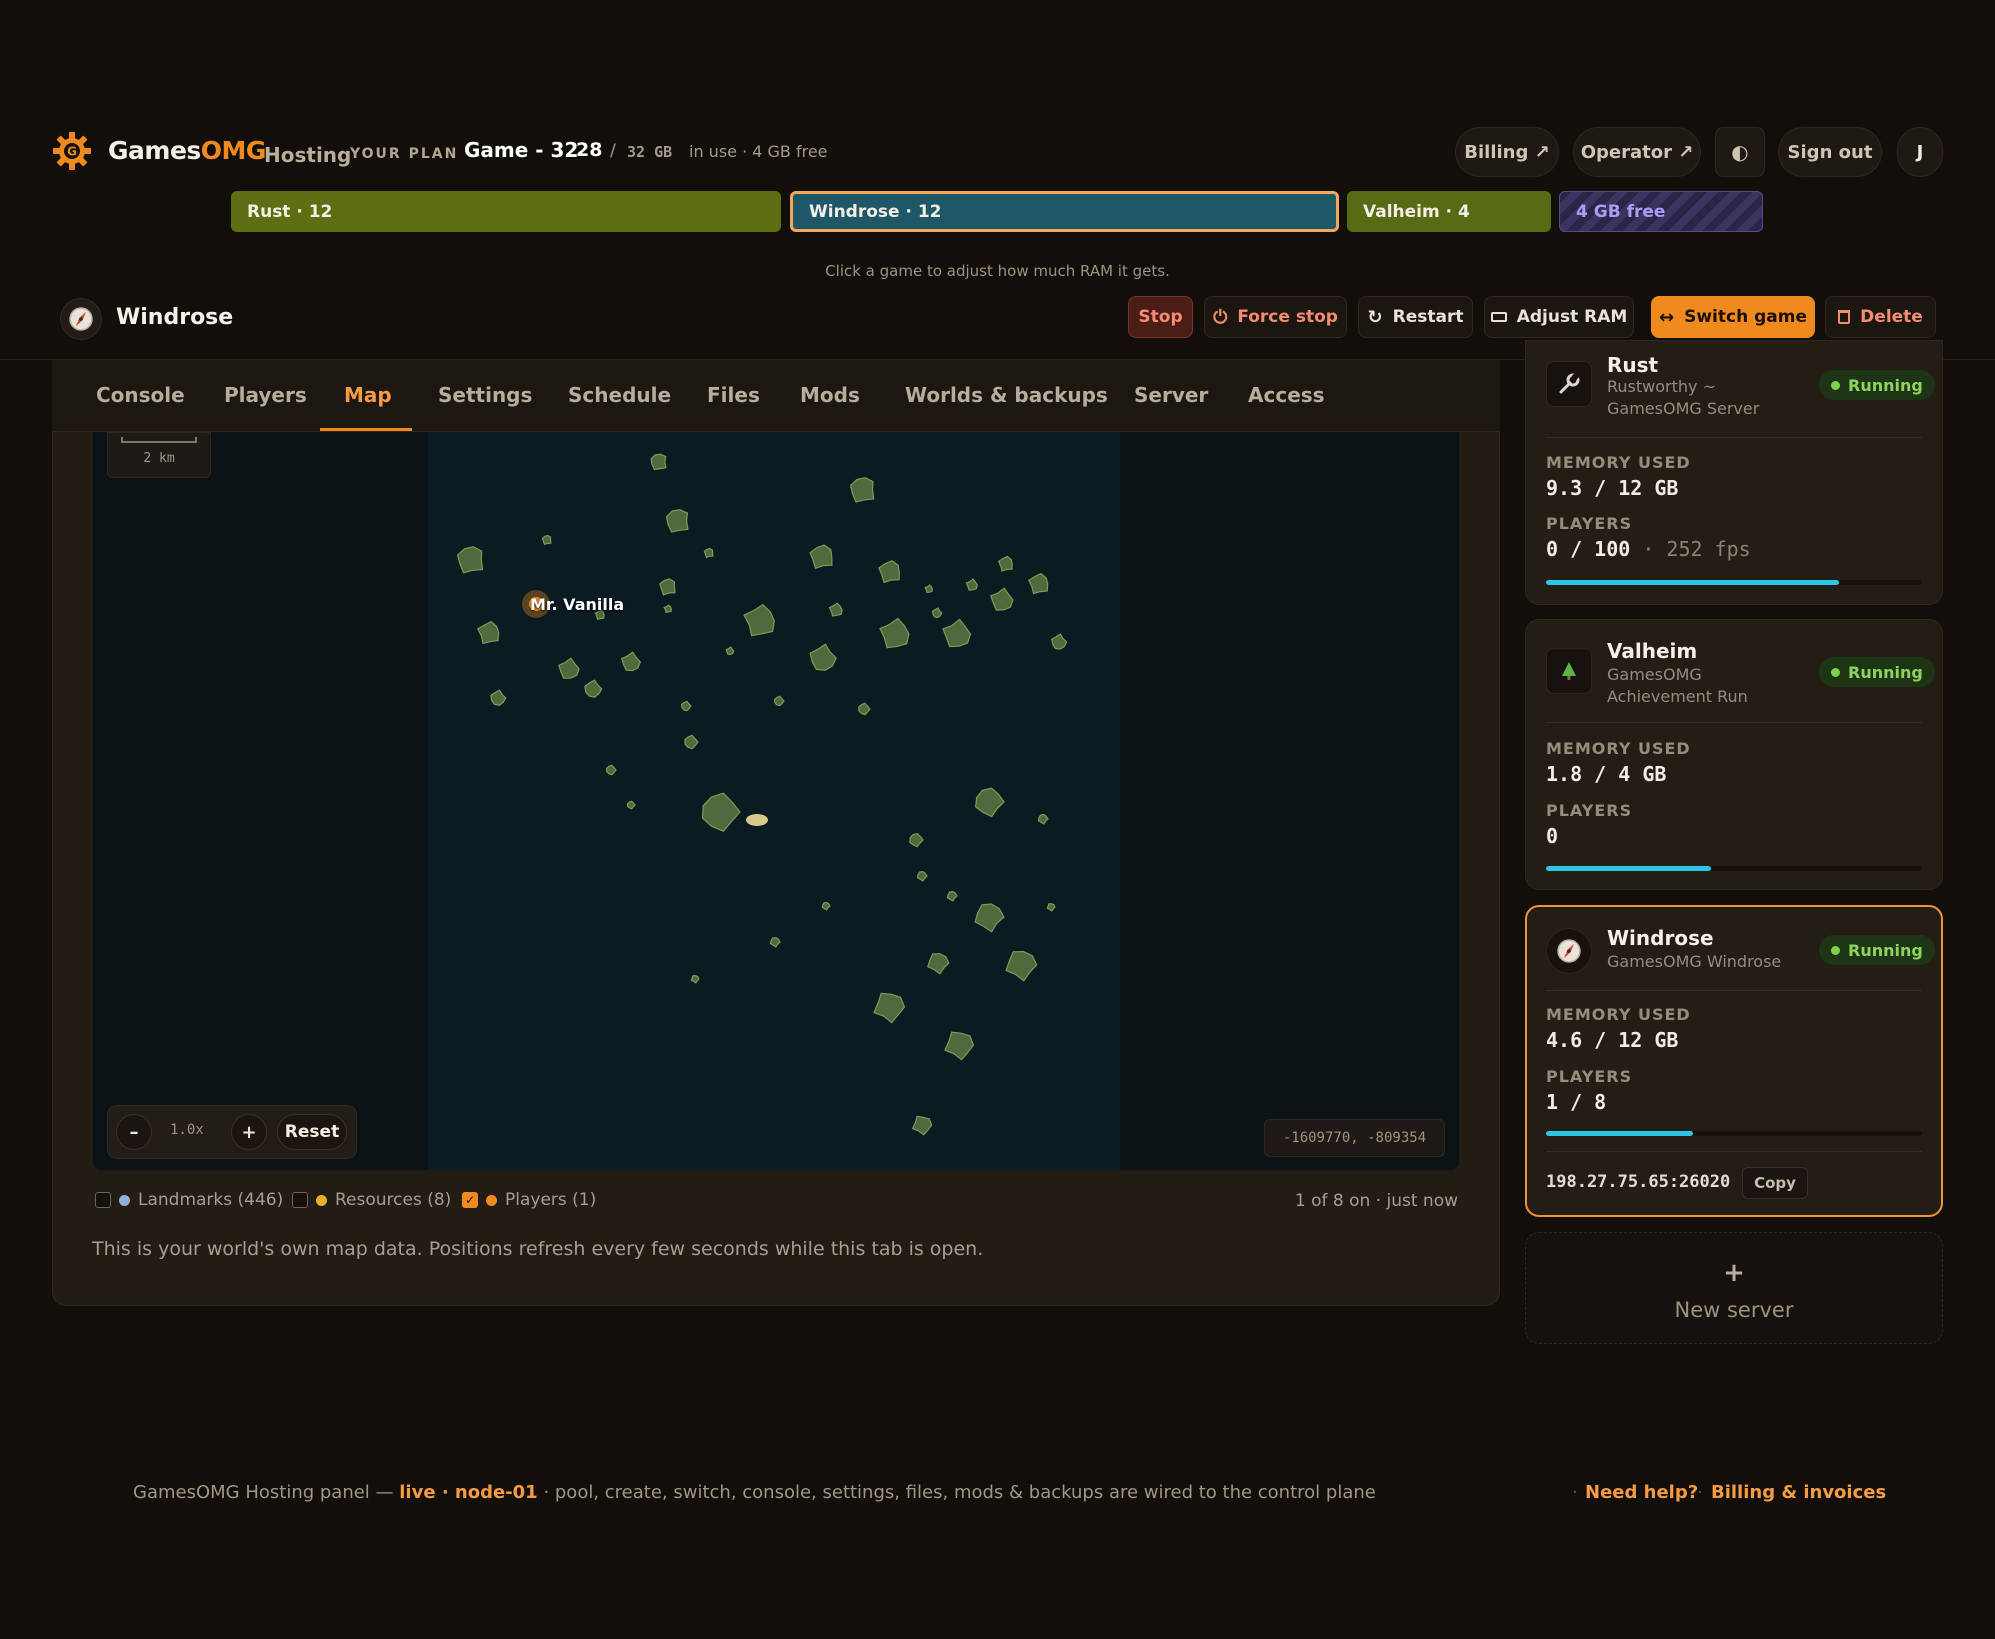 The image size is (1995, 1639). I want to click on server-card-title: Windrose, so click(1660, 938).